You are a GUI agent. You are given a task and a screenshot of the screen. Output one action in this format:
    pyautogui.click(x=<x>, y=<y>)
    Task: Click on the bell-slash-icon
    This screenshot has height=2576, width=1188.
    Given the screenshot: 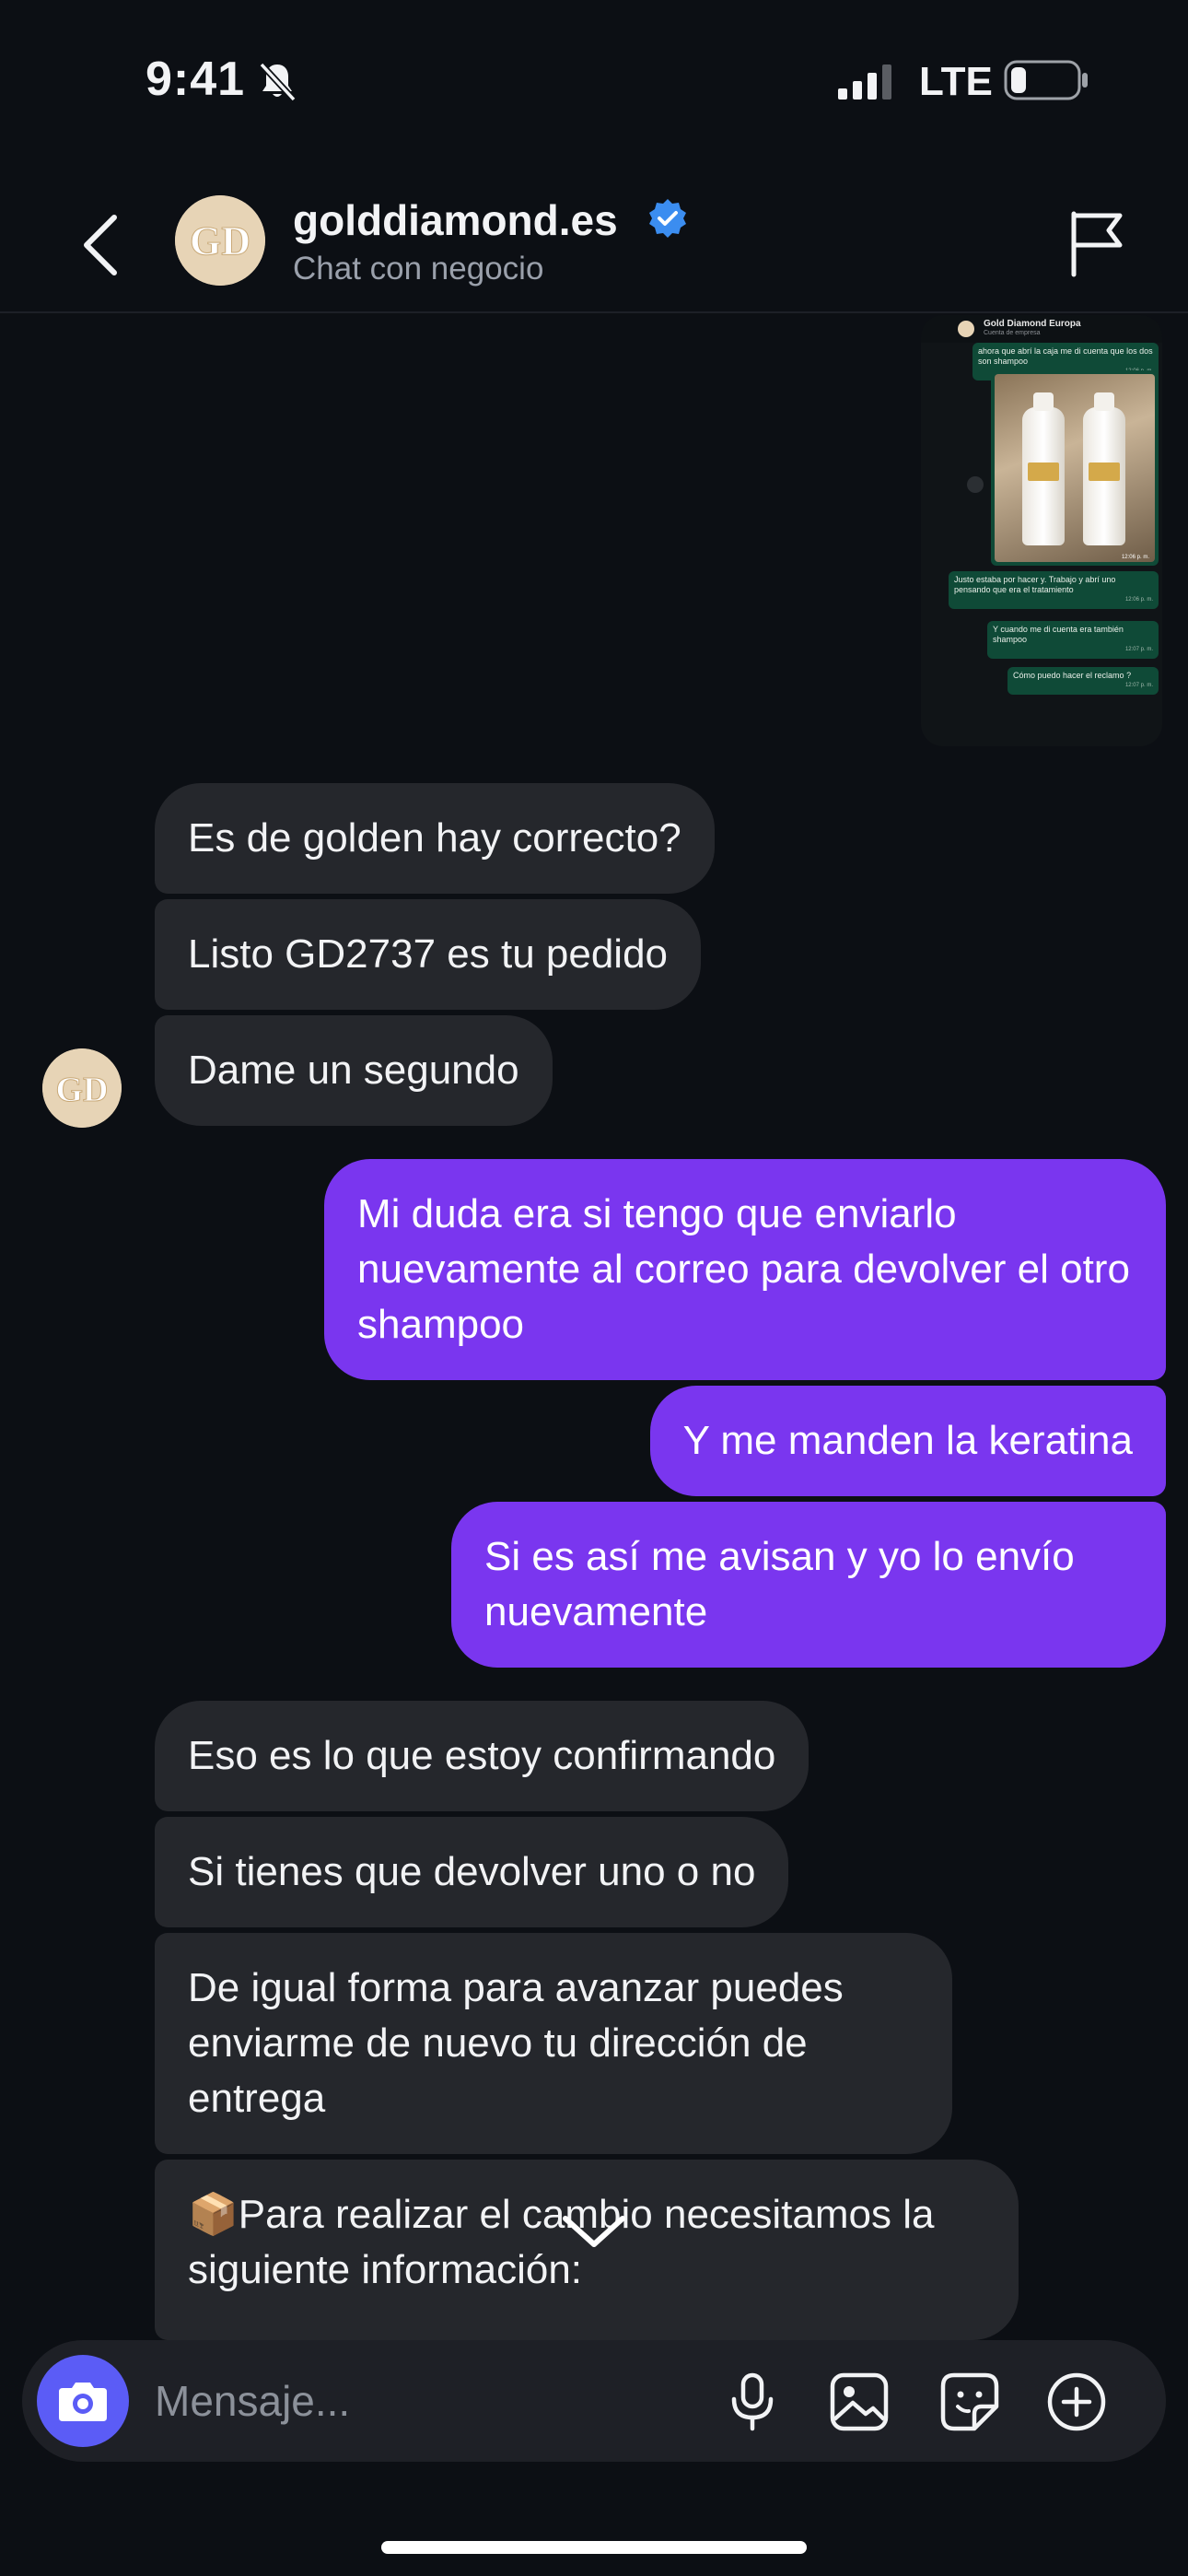 What is the action you would take?
    pyautogui.click(x=278, y=82)
    